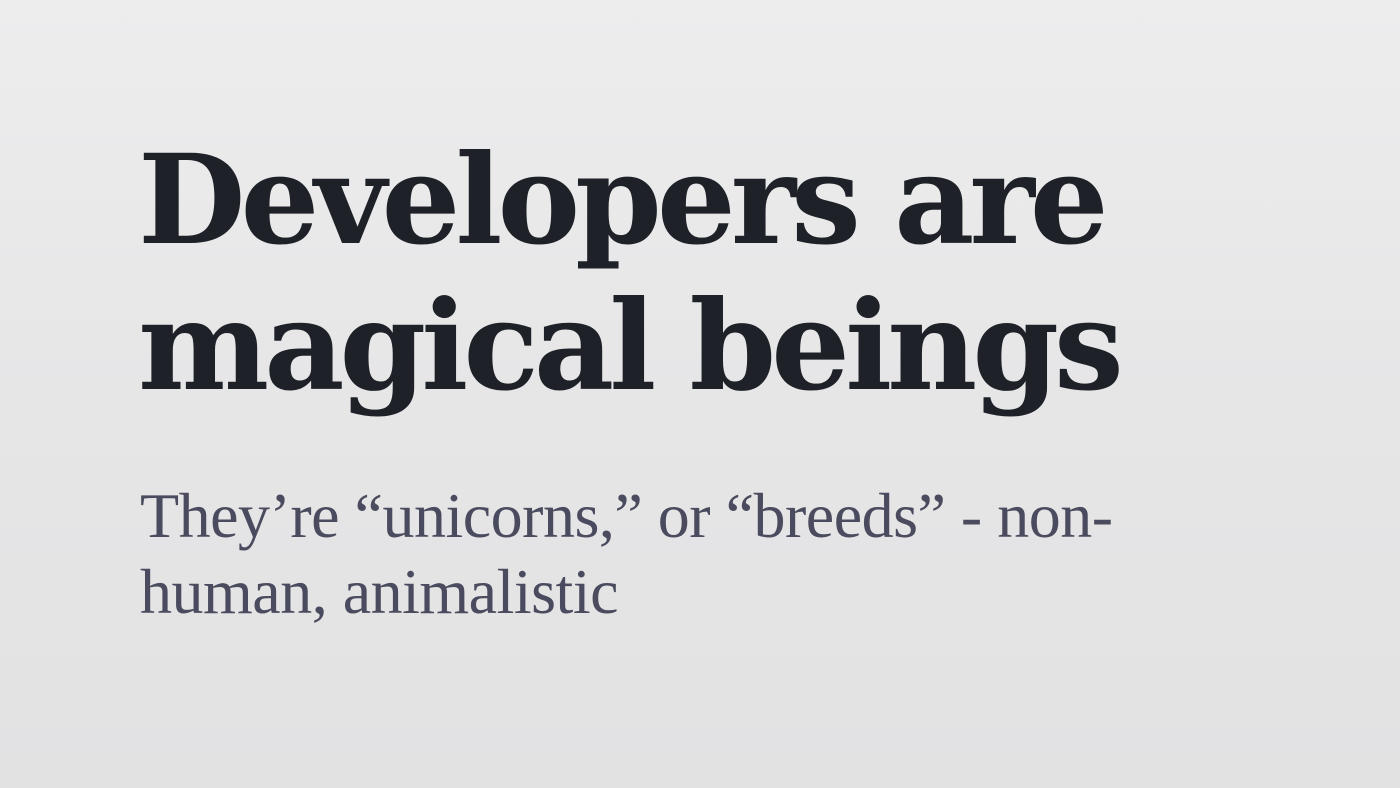 The height and width of the screenshot is (788, 1400). I want to click on slide-subtitle-line-1: They’re “unicorns,” or “breeds” - non-, so click(626, 515).